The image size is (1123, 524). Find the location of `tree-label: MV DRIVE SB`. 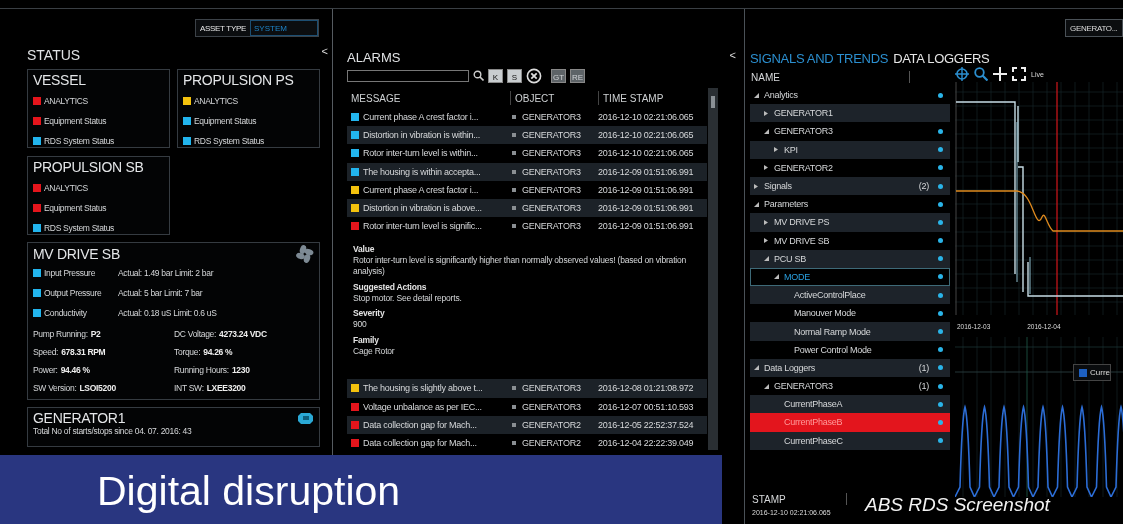

tree-label: MV DRIVE SB is located at coordinates (802, 240).